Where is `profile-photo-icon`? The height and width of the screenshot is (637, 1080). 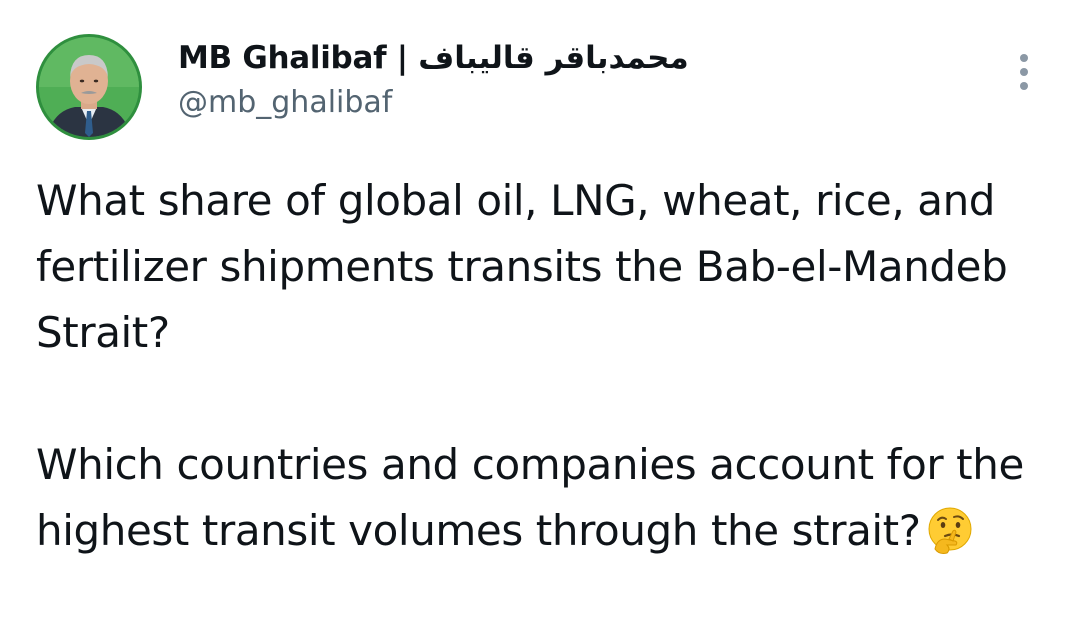
profile-photo-icon is located at coordinates (89, 87).